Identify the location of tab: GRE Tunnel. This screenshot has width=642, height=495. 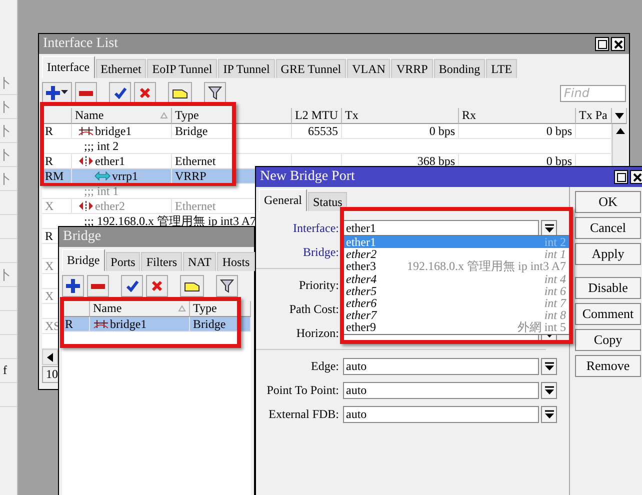
(311, 68).